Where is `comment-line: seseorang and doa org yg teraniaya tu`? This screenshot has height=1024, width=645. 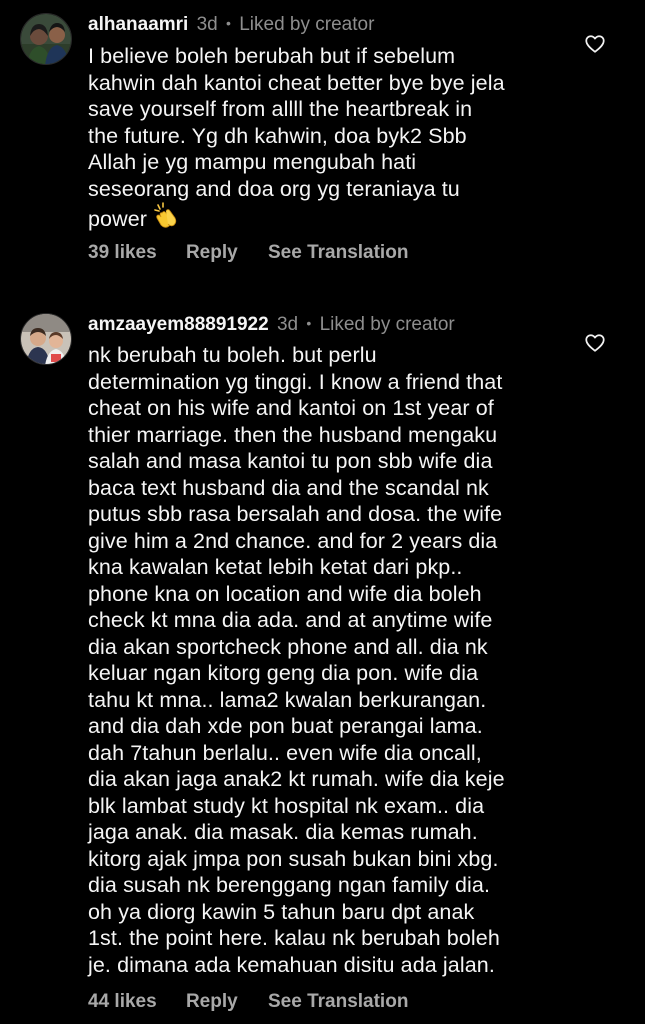
comment-line: seseorang and doa org yg teraniaya tu is located at coordinates (274, 188).